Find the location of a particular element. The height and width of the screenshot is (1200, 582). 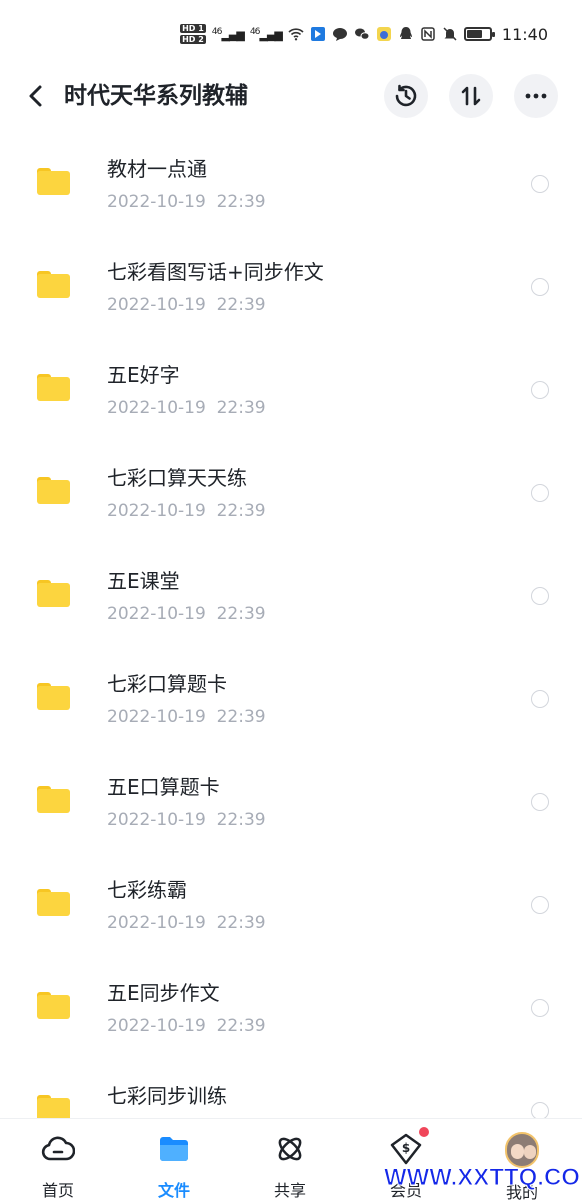

page-title: 时代天华系列教辅 is located at coordinates (156, 96).